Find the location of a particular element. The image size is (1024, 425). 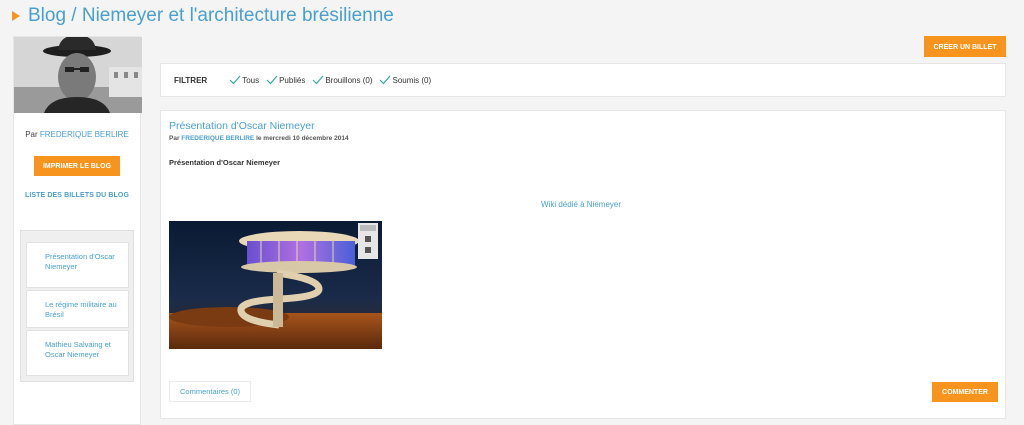

post-list-link: LISTE DES BILLETS DU BLOG is located at coordinates (77, 195).